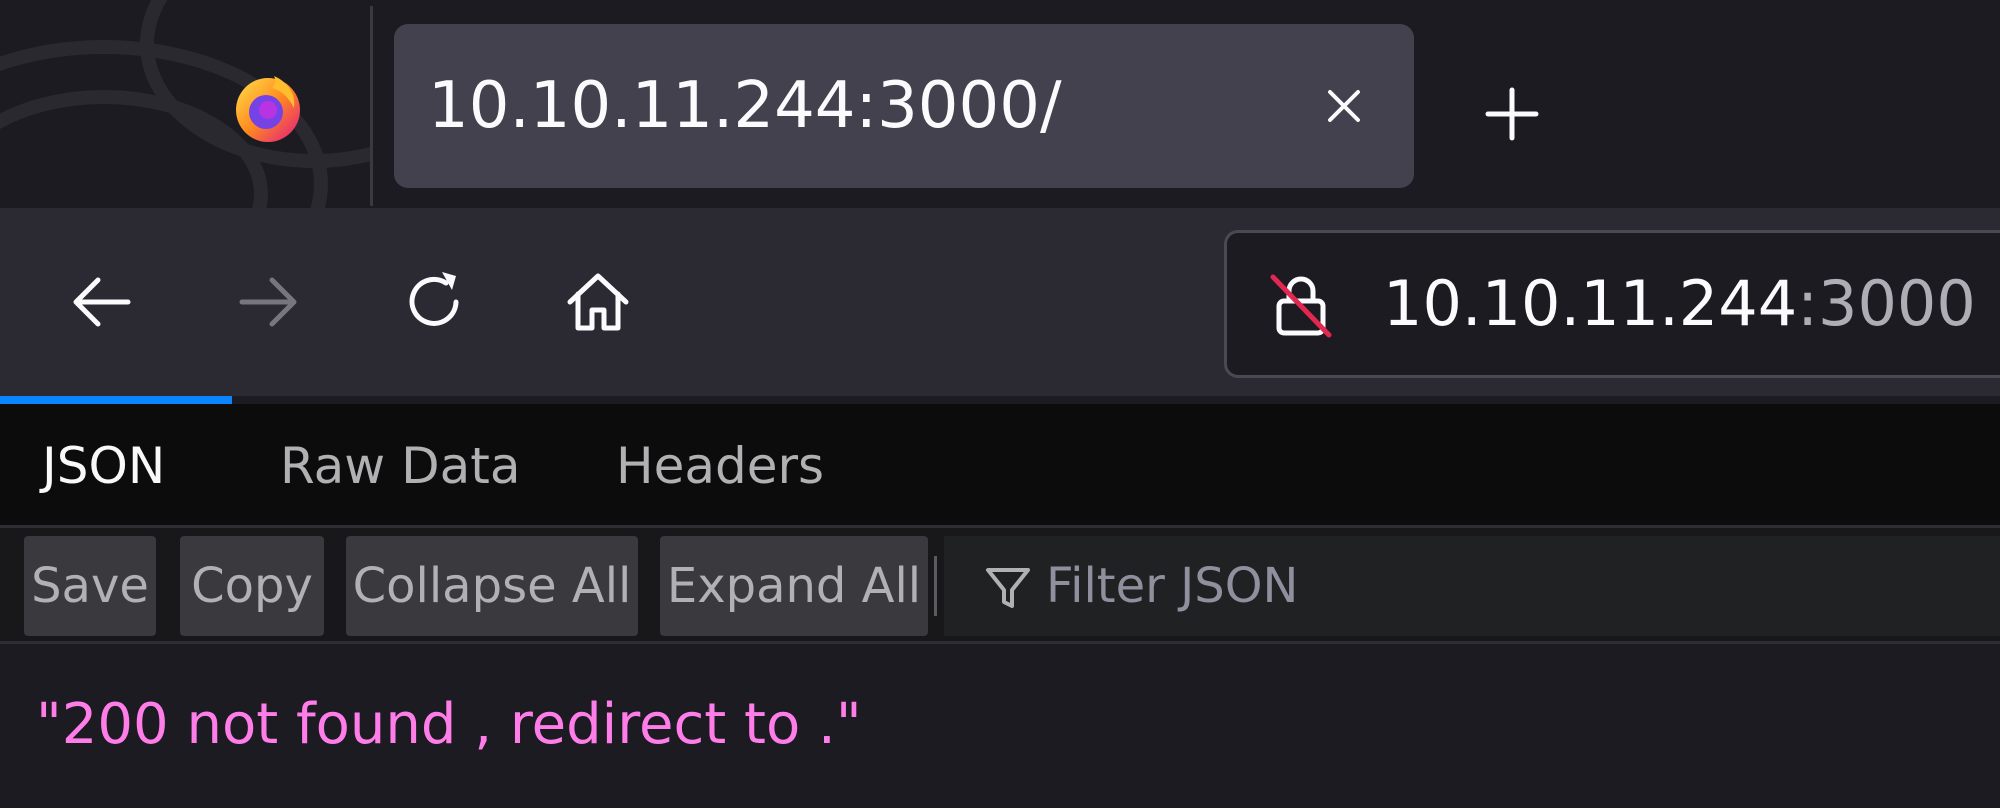 Image resolution: width=2000 pixels, height=808 pixels. Describe the element at coordinates (185, 104) in the screenshot. I see `background-artwork` at that location.